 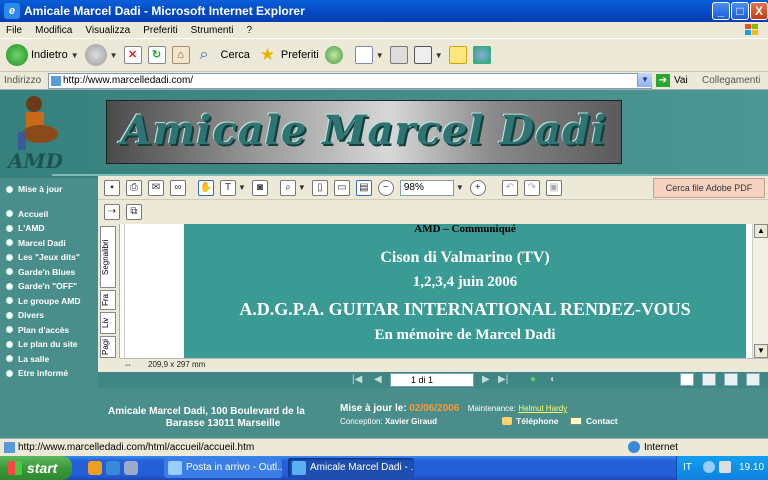 What do you see at coordinates (128, 80) in the screenshot?
I see `address-url: http://www.marcelledadi.com/` at bounding box center [128, 80].